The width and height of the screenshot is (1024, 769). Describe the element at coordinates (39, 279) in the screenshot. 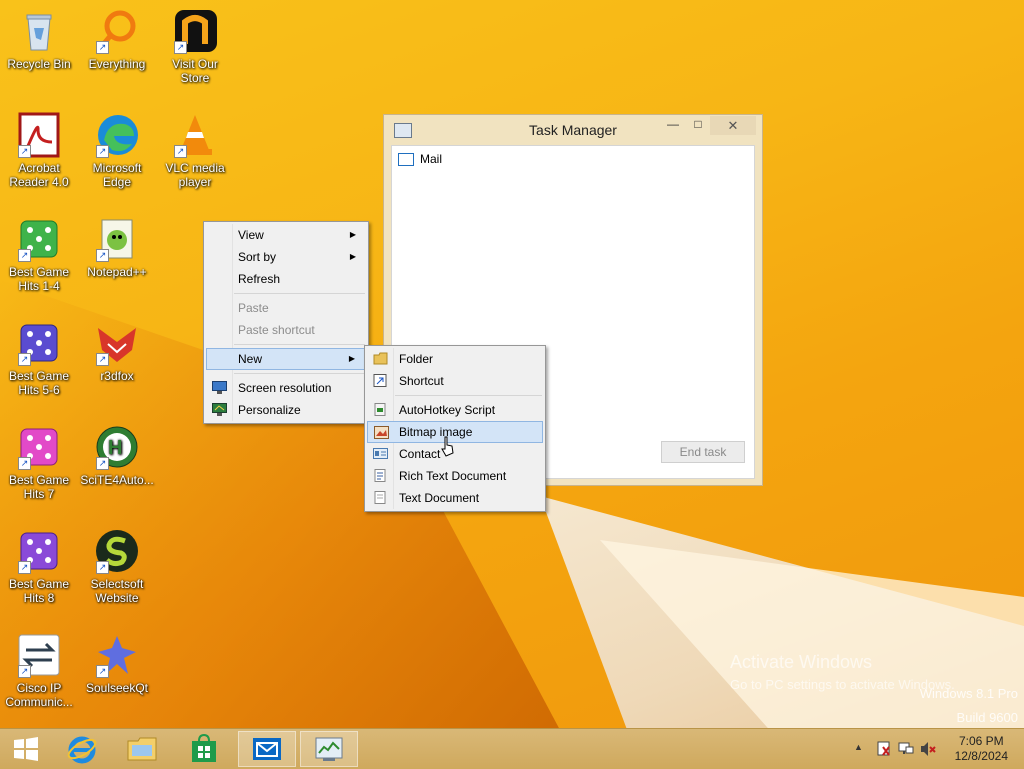

I see `desktop-icon-label: Best Game Hits 1-4` at that location.